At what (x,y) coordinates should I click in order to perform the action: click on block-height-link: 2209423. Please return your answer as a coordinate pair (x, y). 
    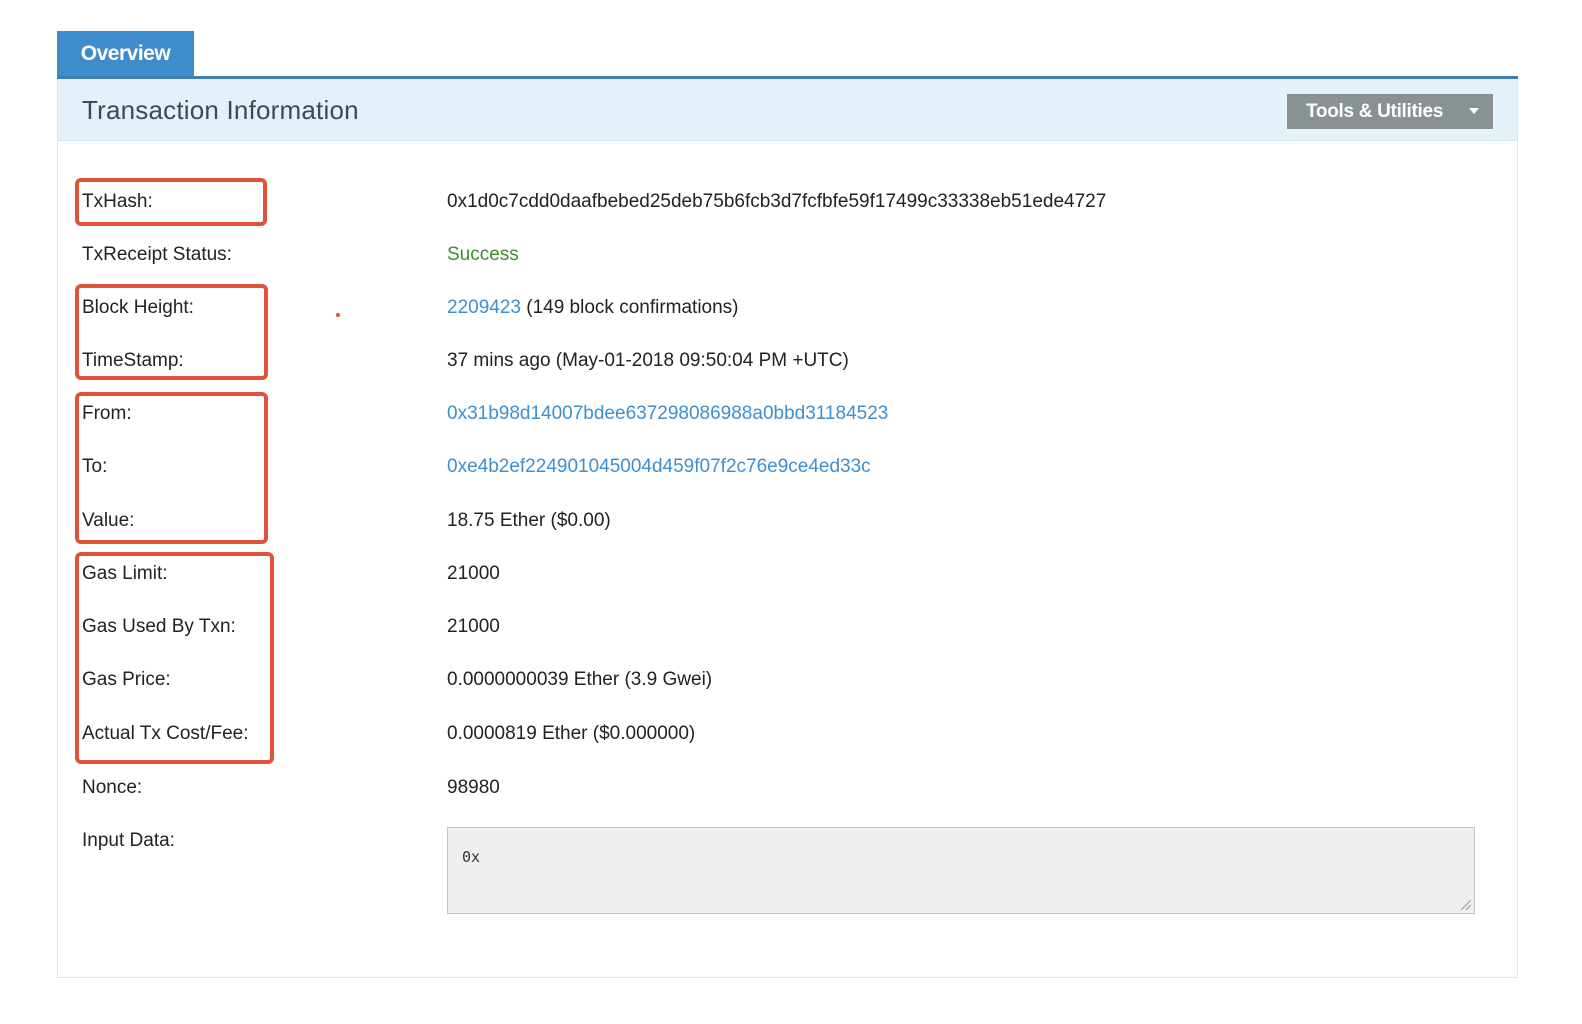
    Looking at the image, I should click on (484, 307).